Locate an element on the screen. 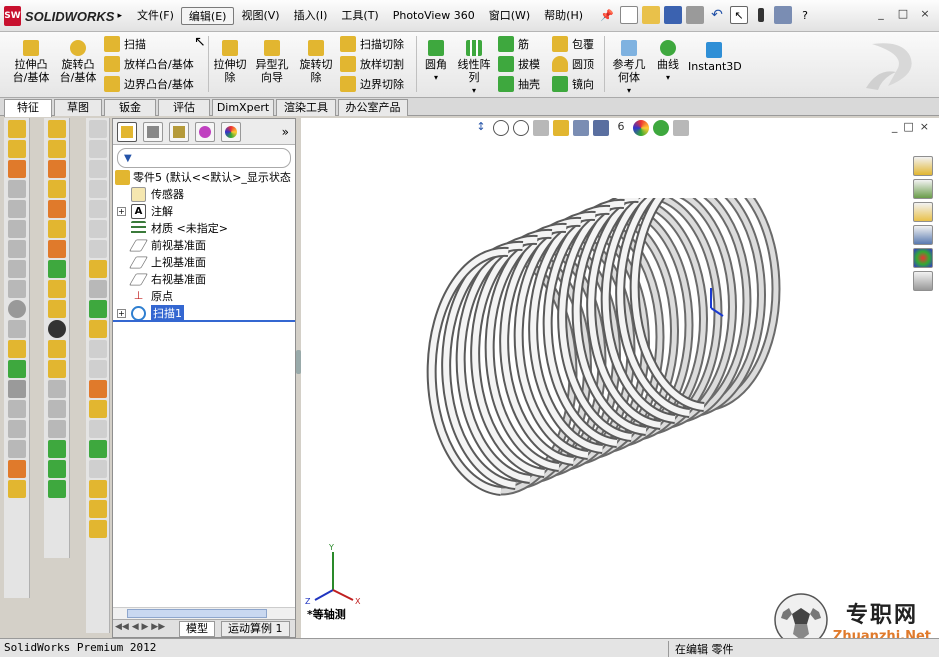 Image resolution: width=939 pixels, height=657 pixels. appearances-icon is located at coordinates (923, 258).